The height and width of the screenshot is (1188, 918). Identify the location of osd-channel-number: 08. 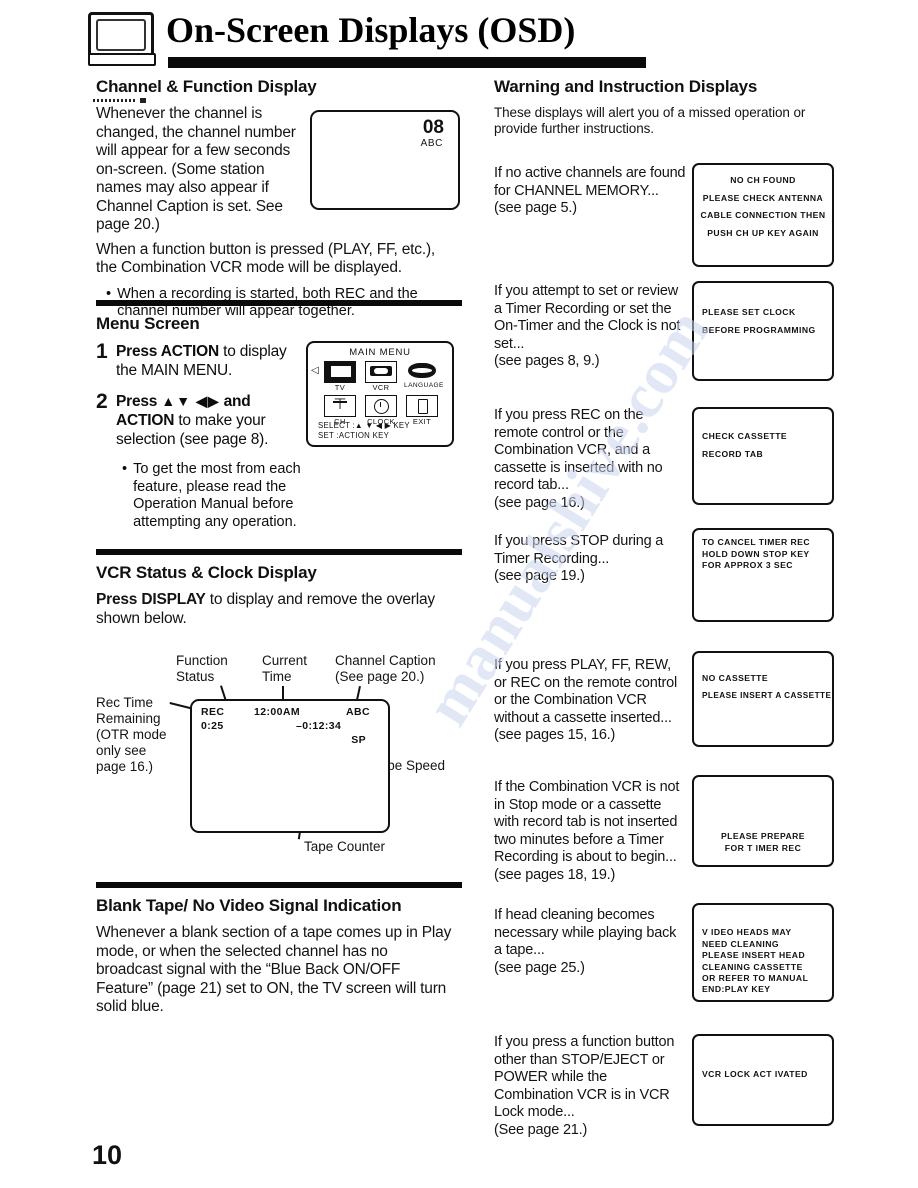
(433, 127).